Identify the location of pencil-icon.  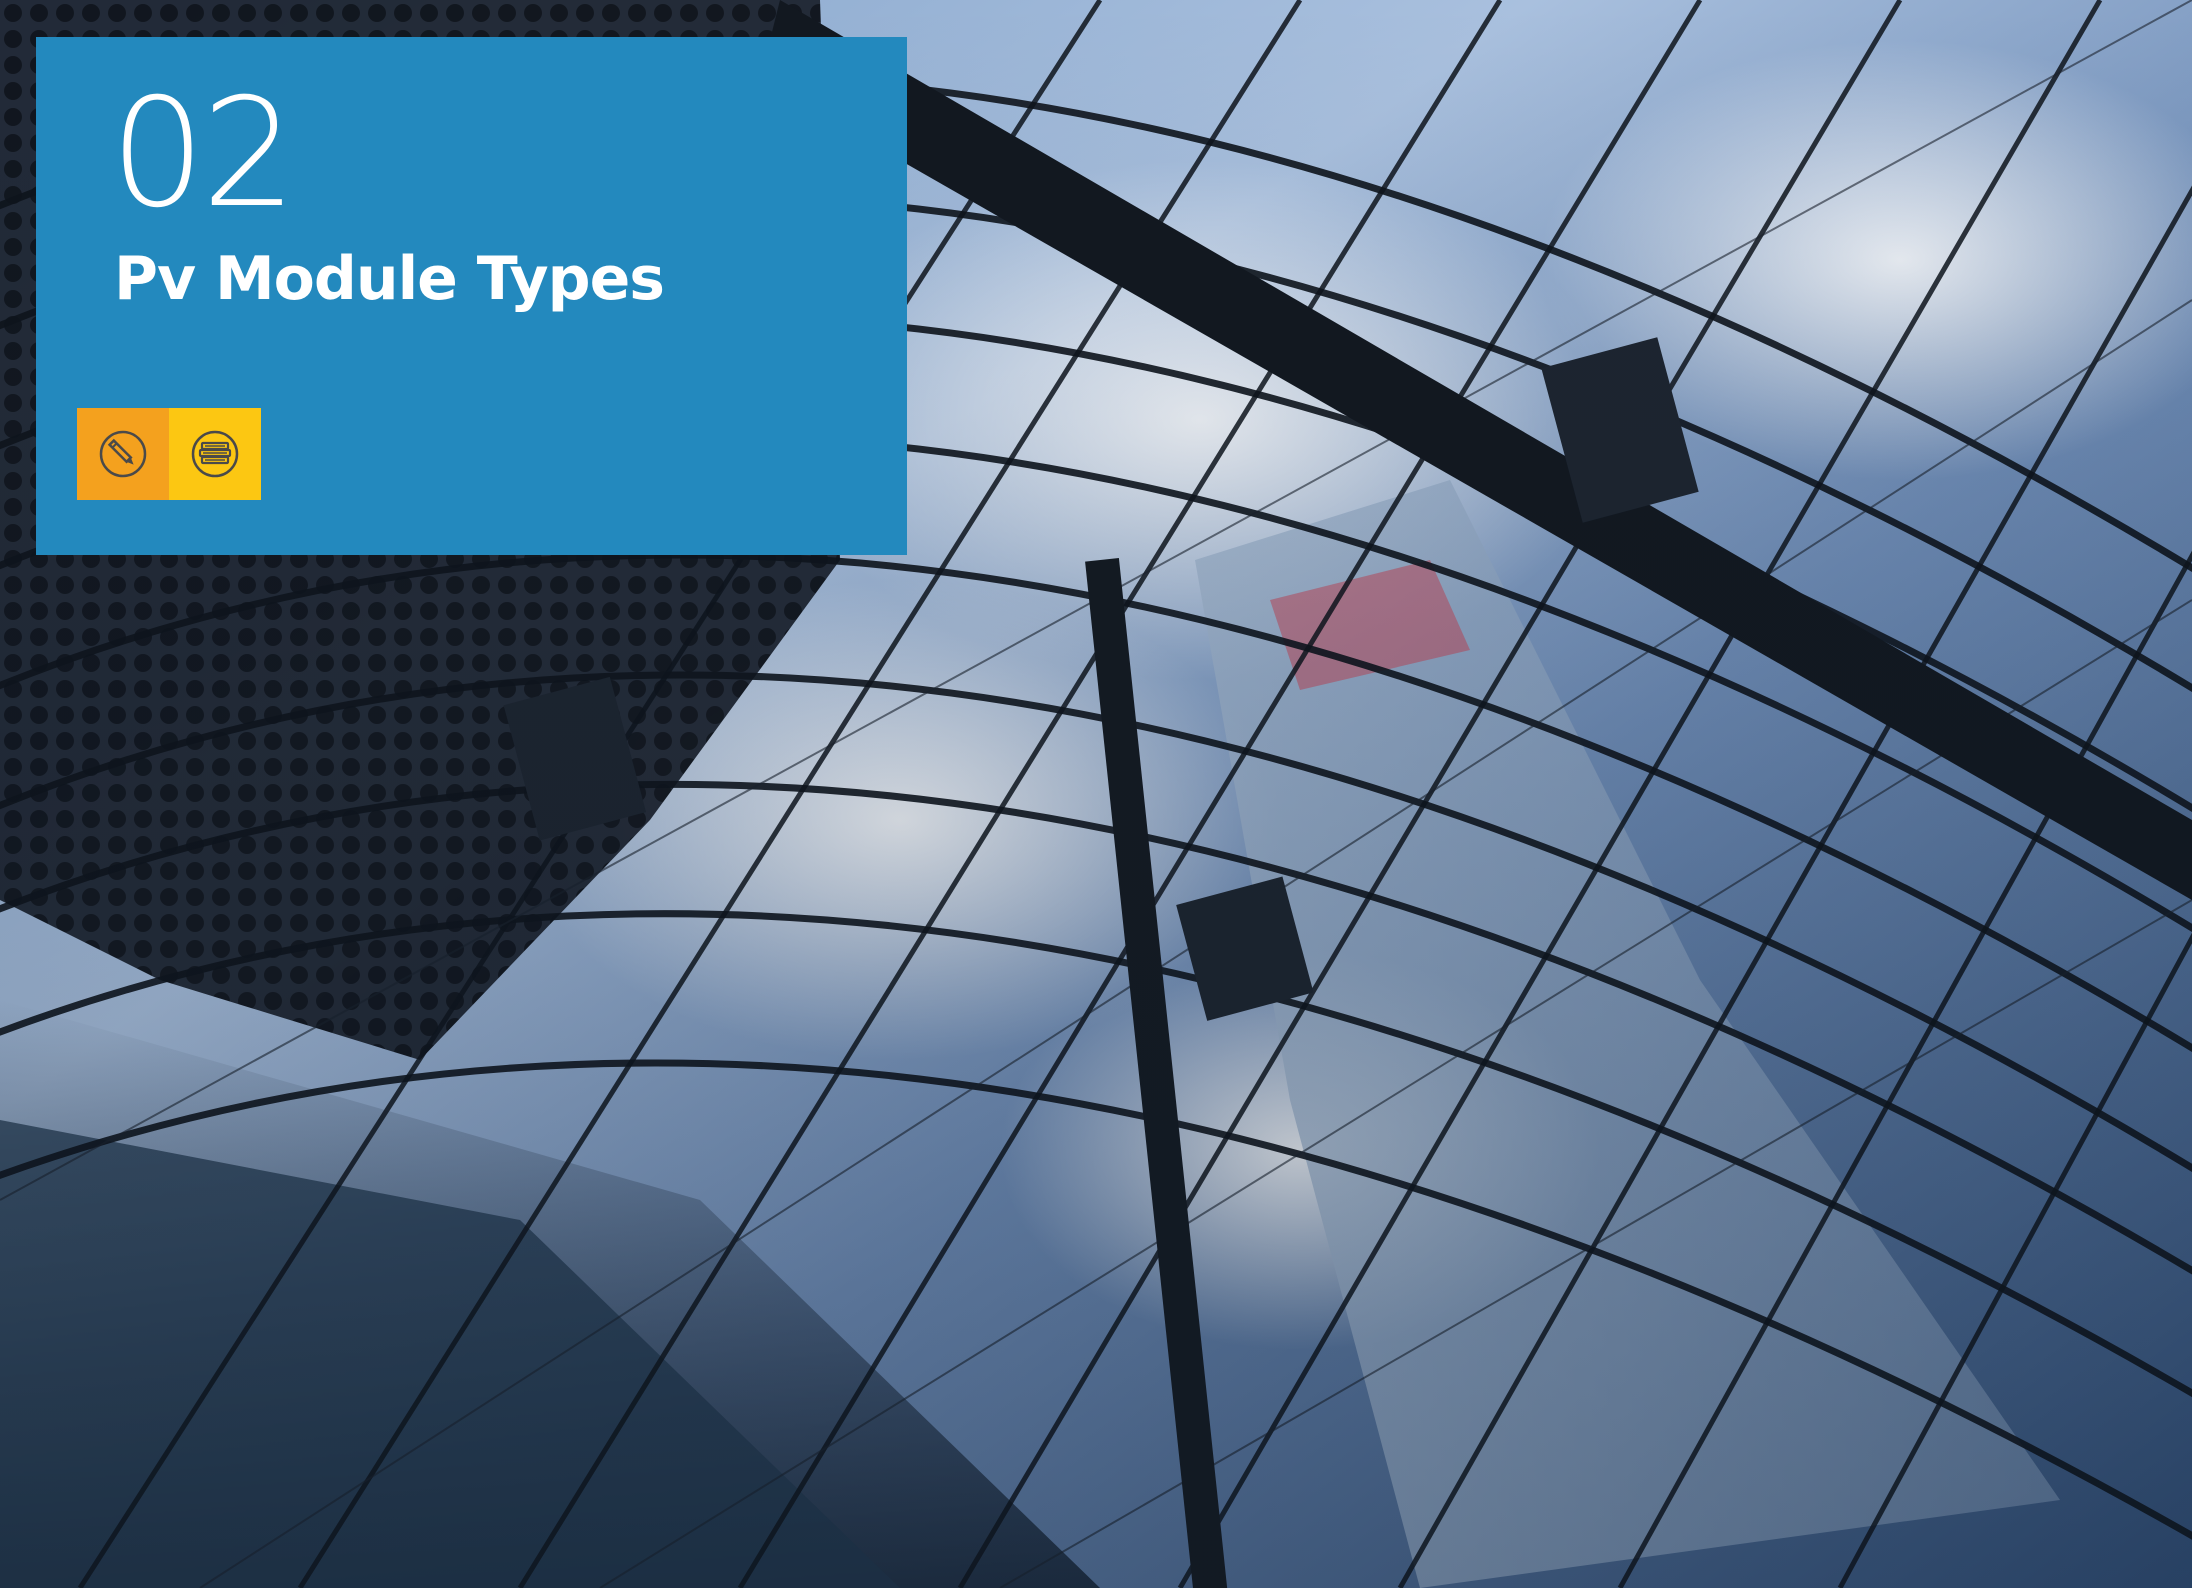
(123, 454).